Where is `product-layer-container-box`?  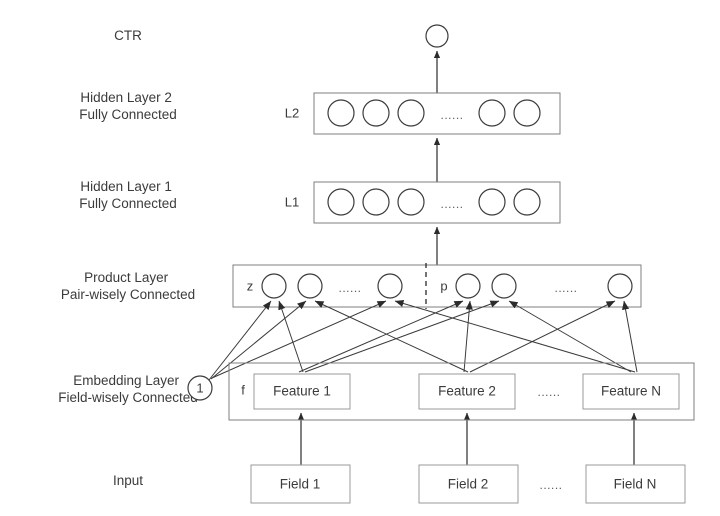
product-layer-container-box is located at coordinates (437, 286).